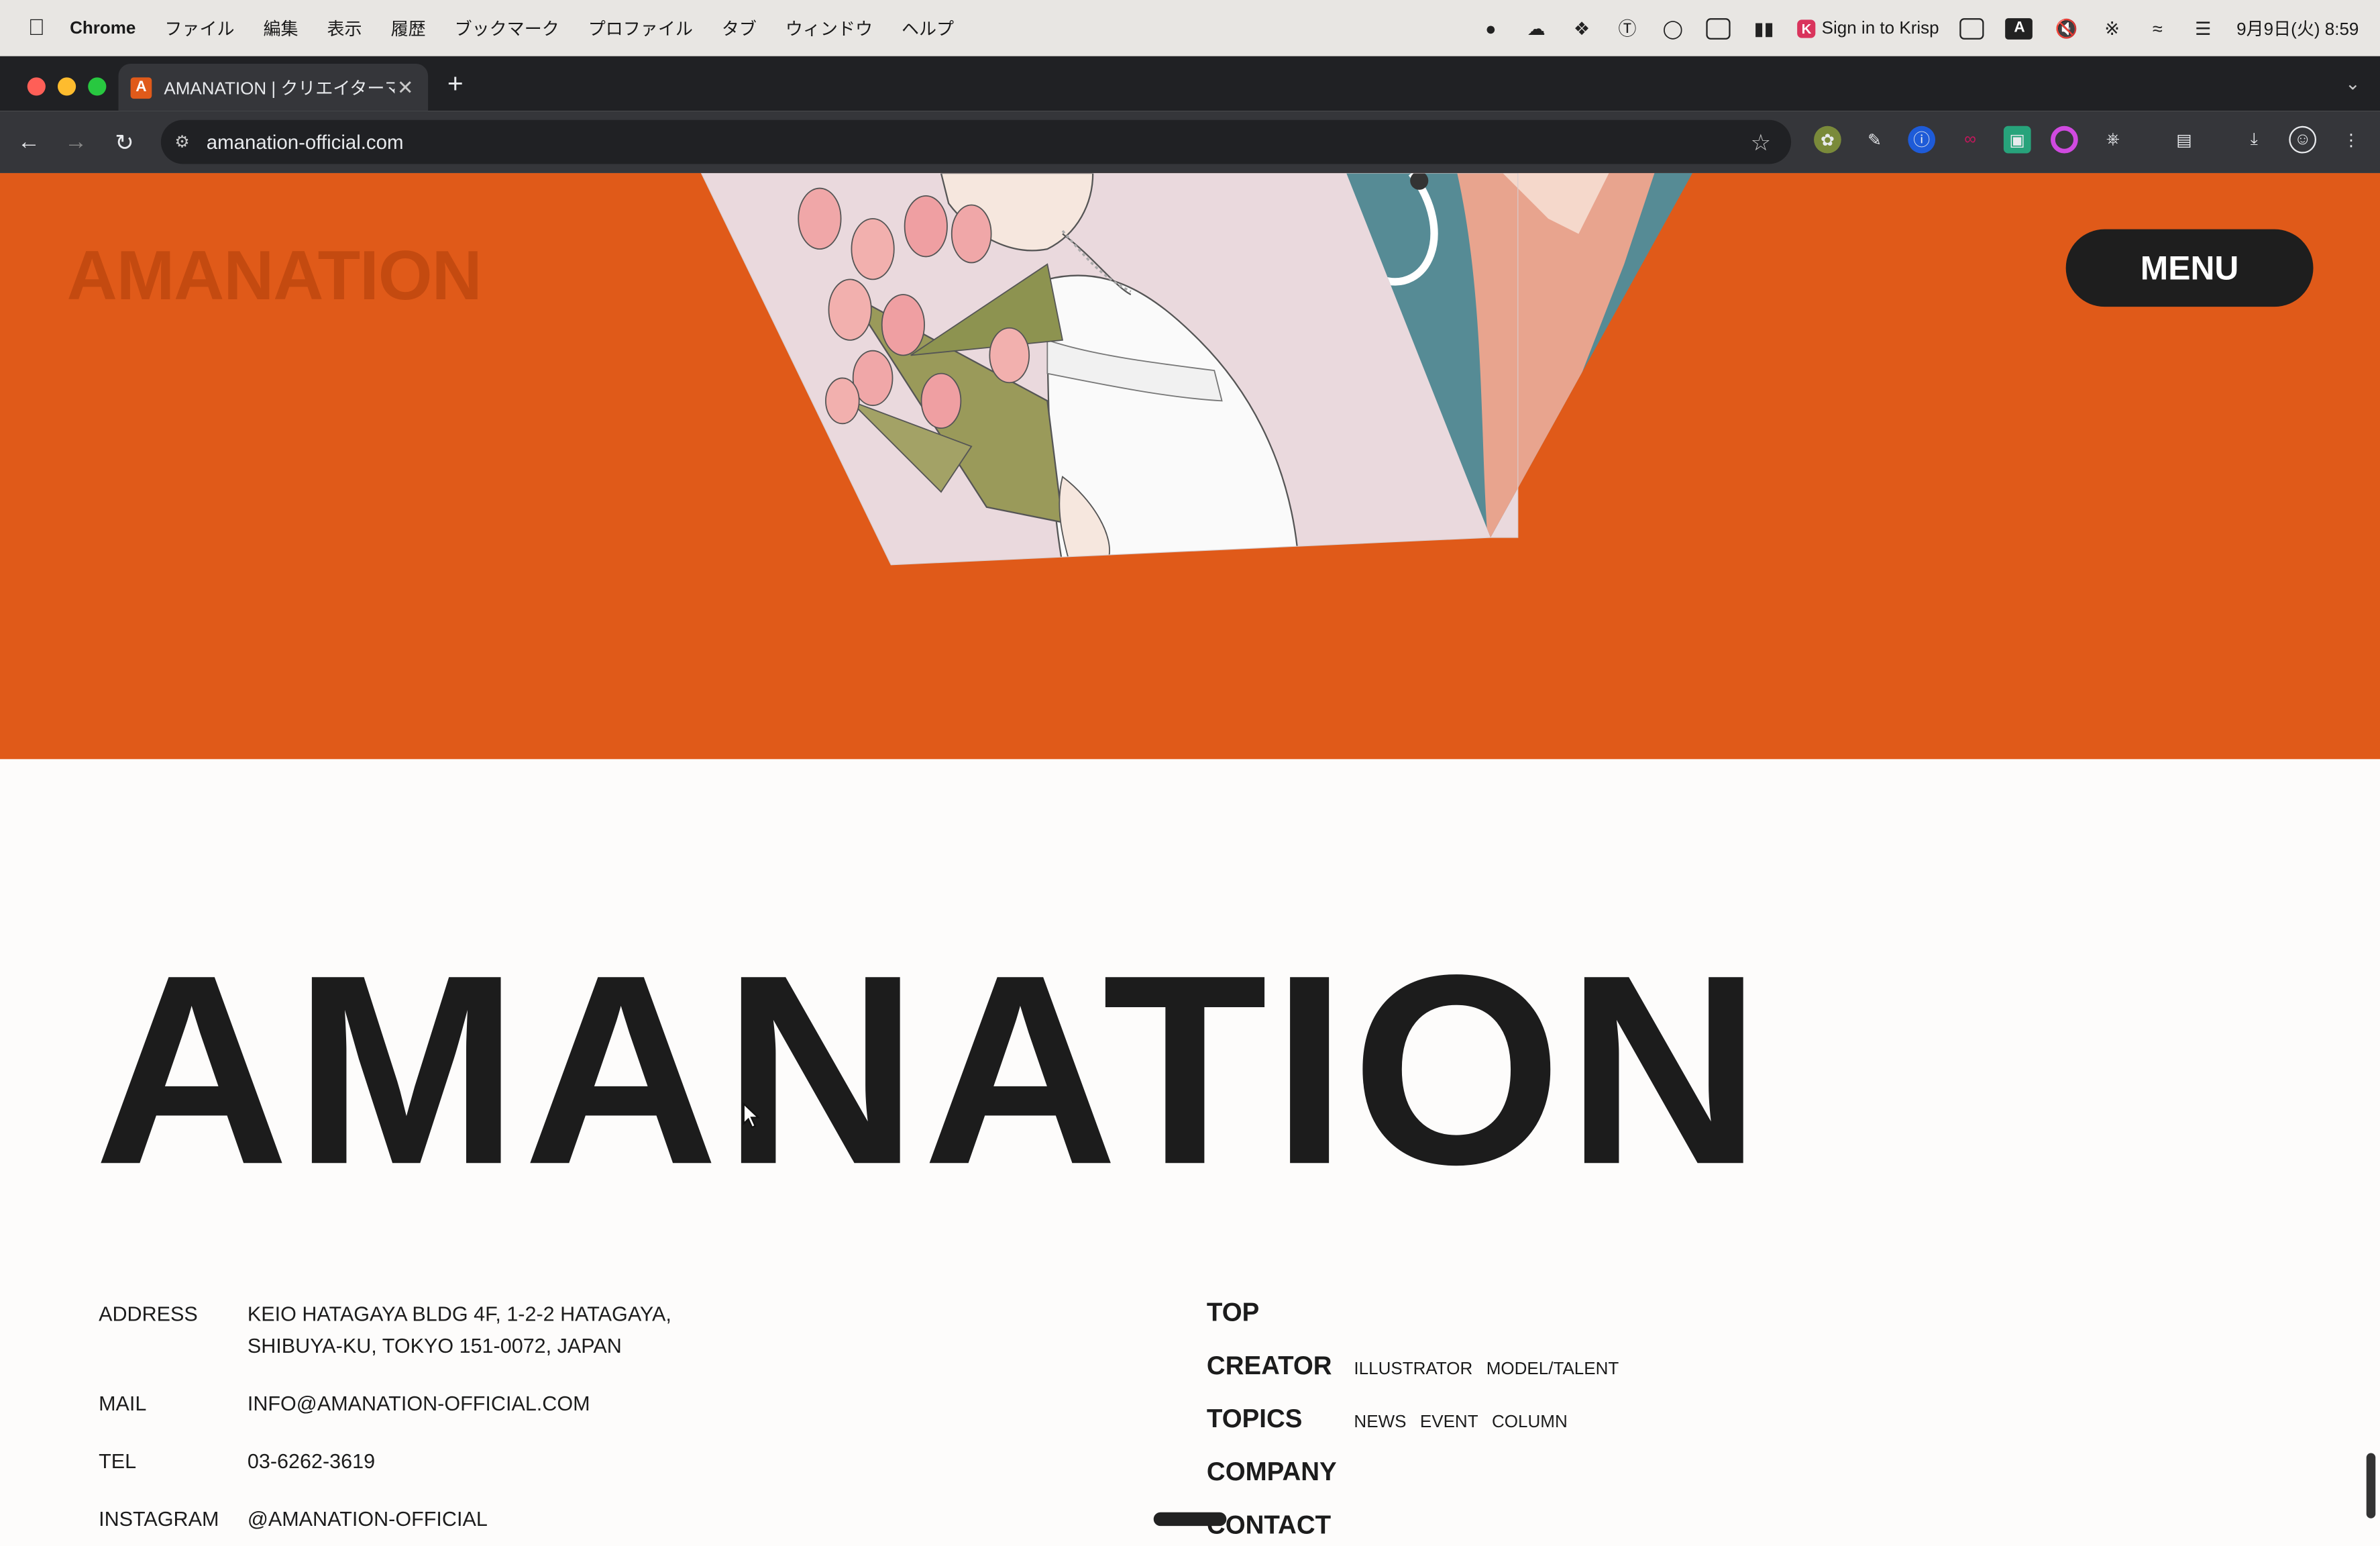 The height and width of the screenshot is (1546, 2380). I want to click on forward-arrow-icon: →, so click(76, 142).